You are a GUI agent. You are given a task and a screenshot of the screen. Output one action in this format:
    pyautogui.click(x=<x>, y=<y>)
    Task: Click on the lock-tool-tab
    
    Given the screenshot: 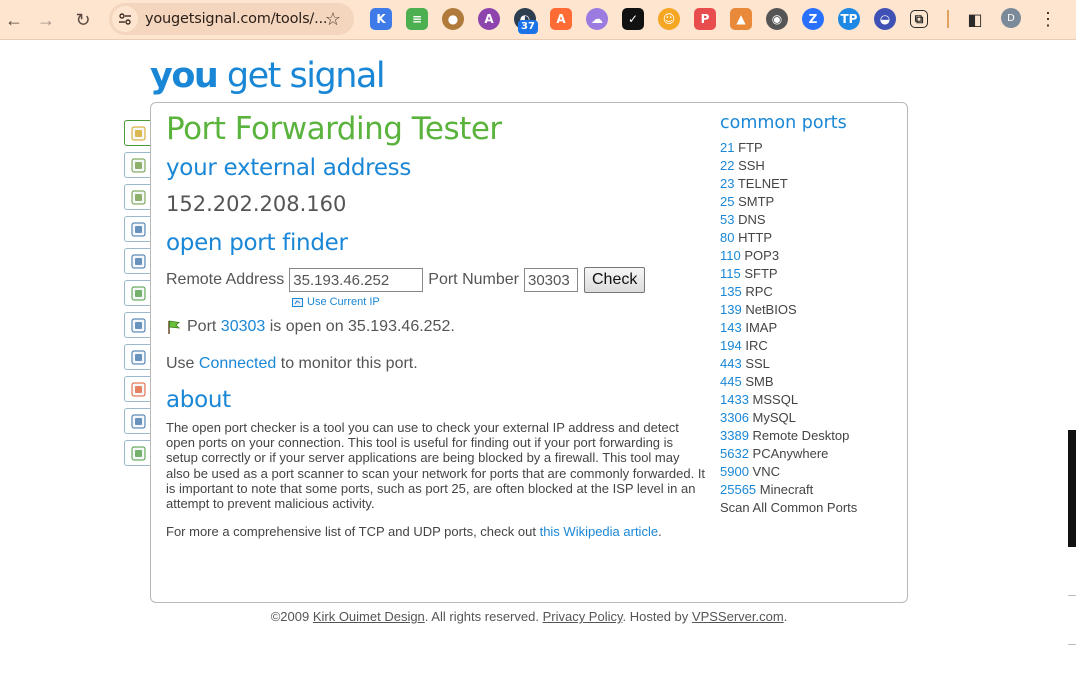 What is the action you would take?
    pyautogui.click(x=137, y=133)
    